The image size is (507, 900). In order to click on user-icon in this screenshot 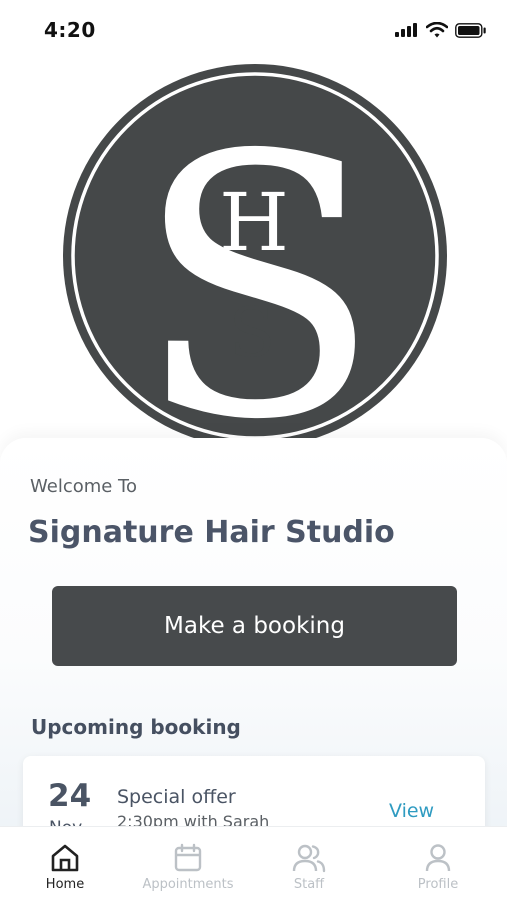, I will do `click(438, 858)`.